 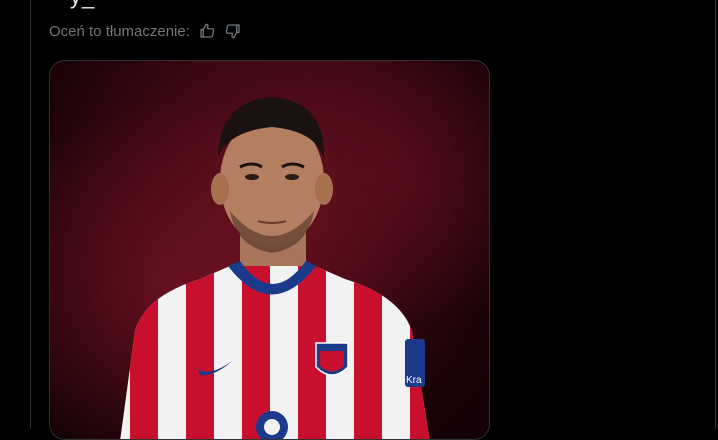 I want to click on rate-translation-row: Oceń to tłumaczenie:, so click(x=145, y=31).